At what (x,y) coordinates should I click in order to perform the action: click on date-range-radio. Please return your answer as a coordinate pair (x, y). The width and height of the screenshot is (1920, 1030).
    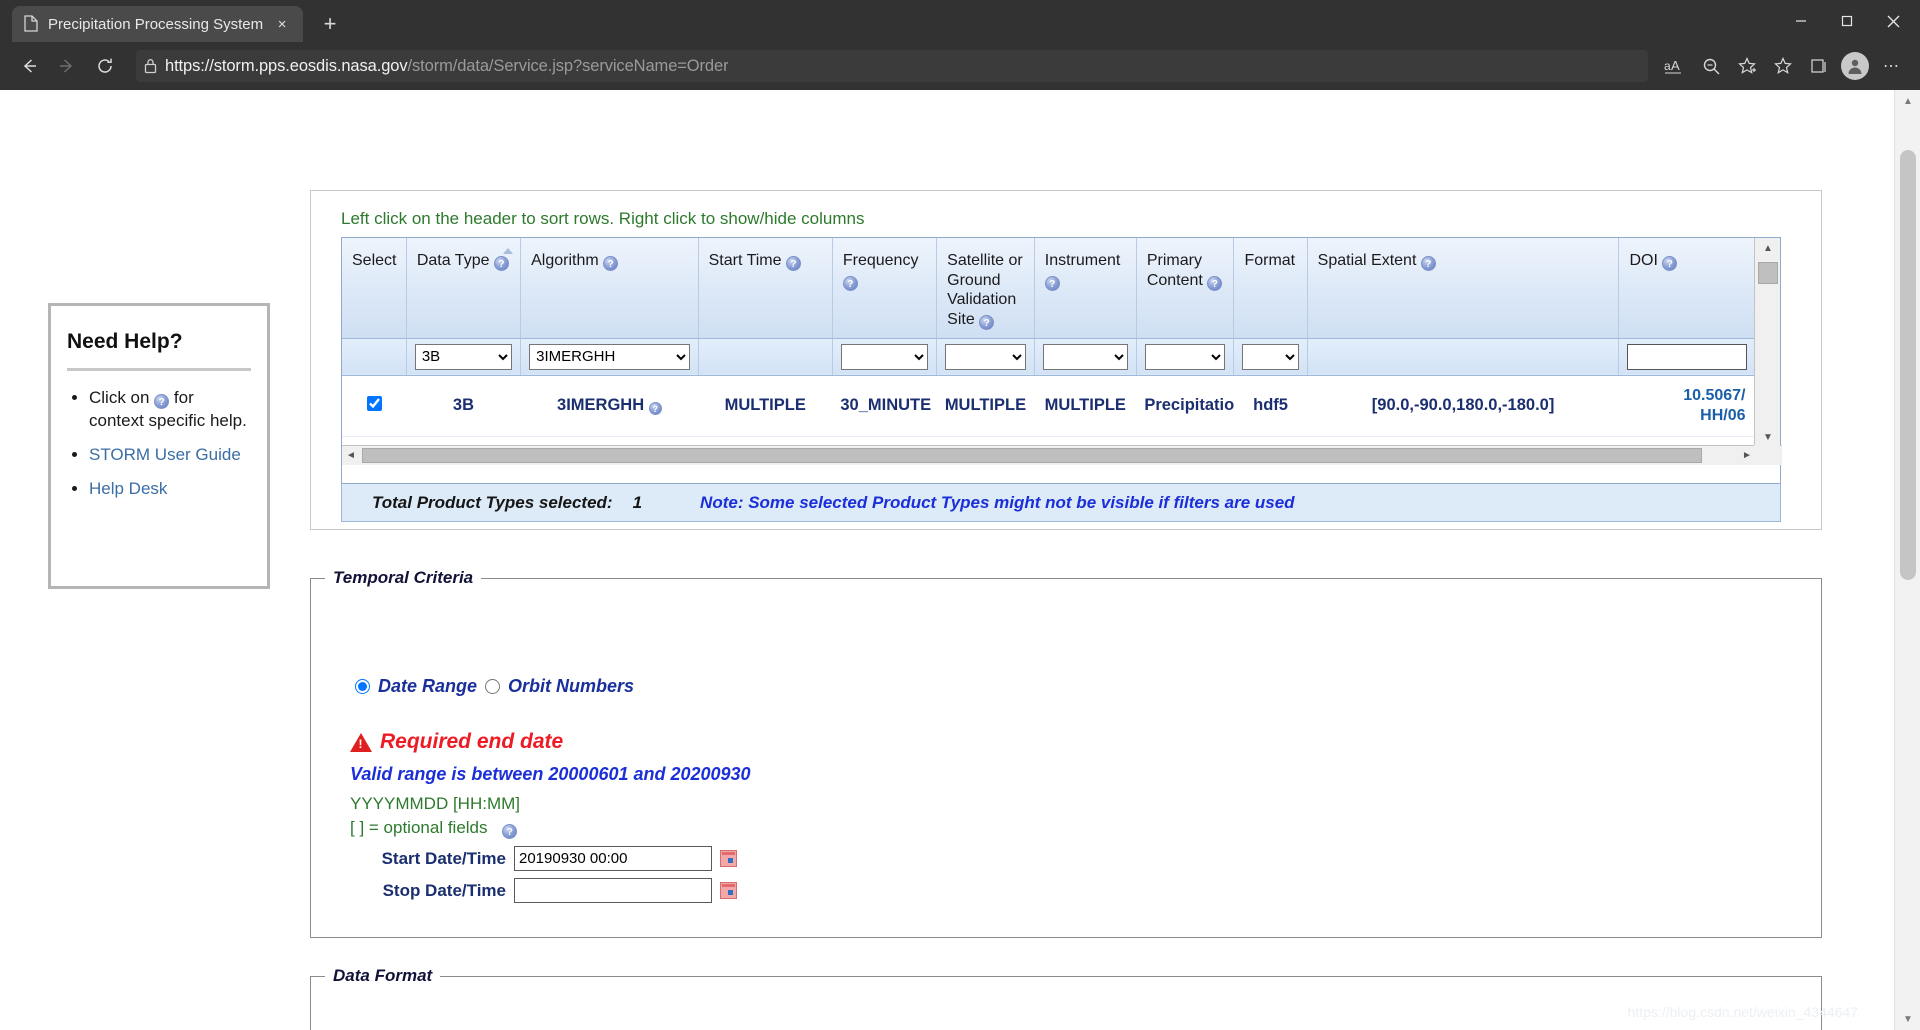
    Looking at the image, I should click on (362, 686).